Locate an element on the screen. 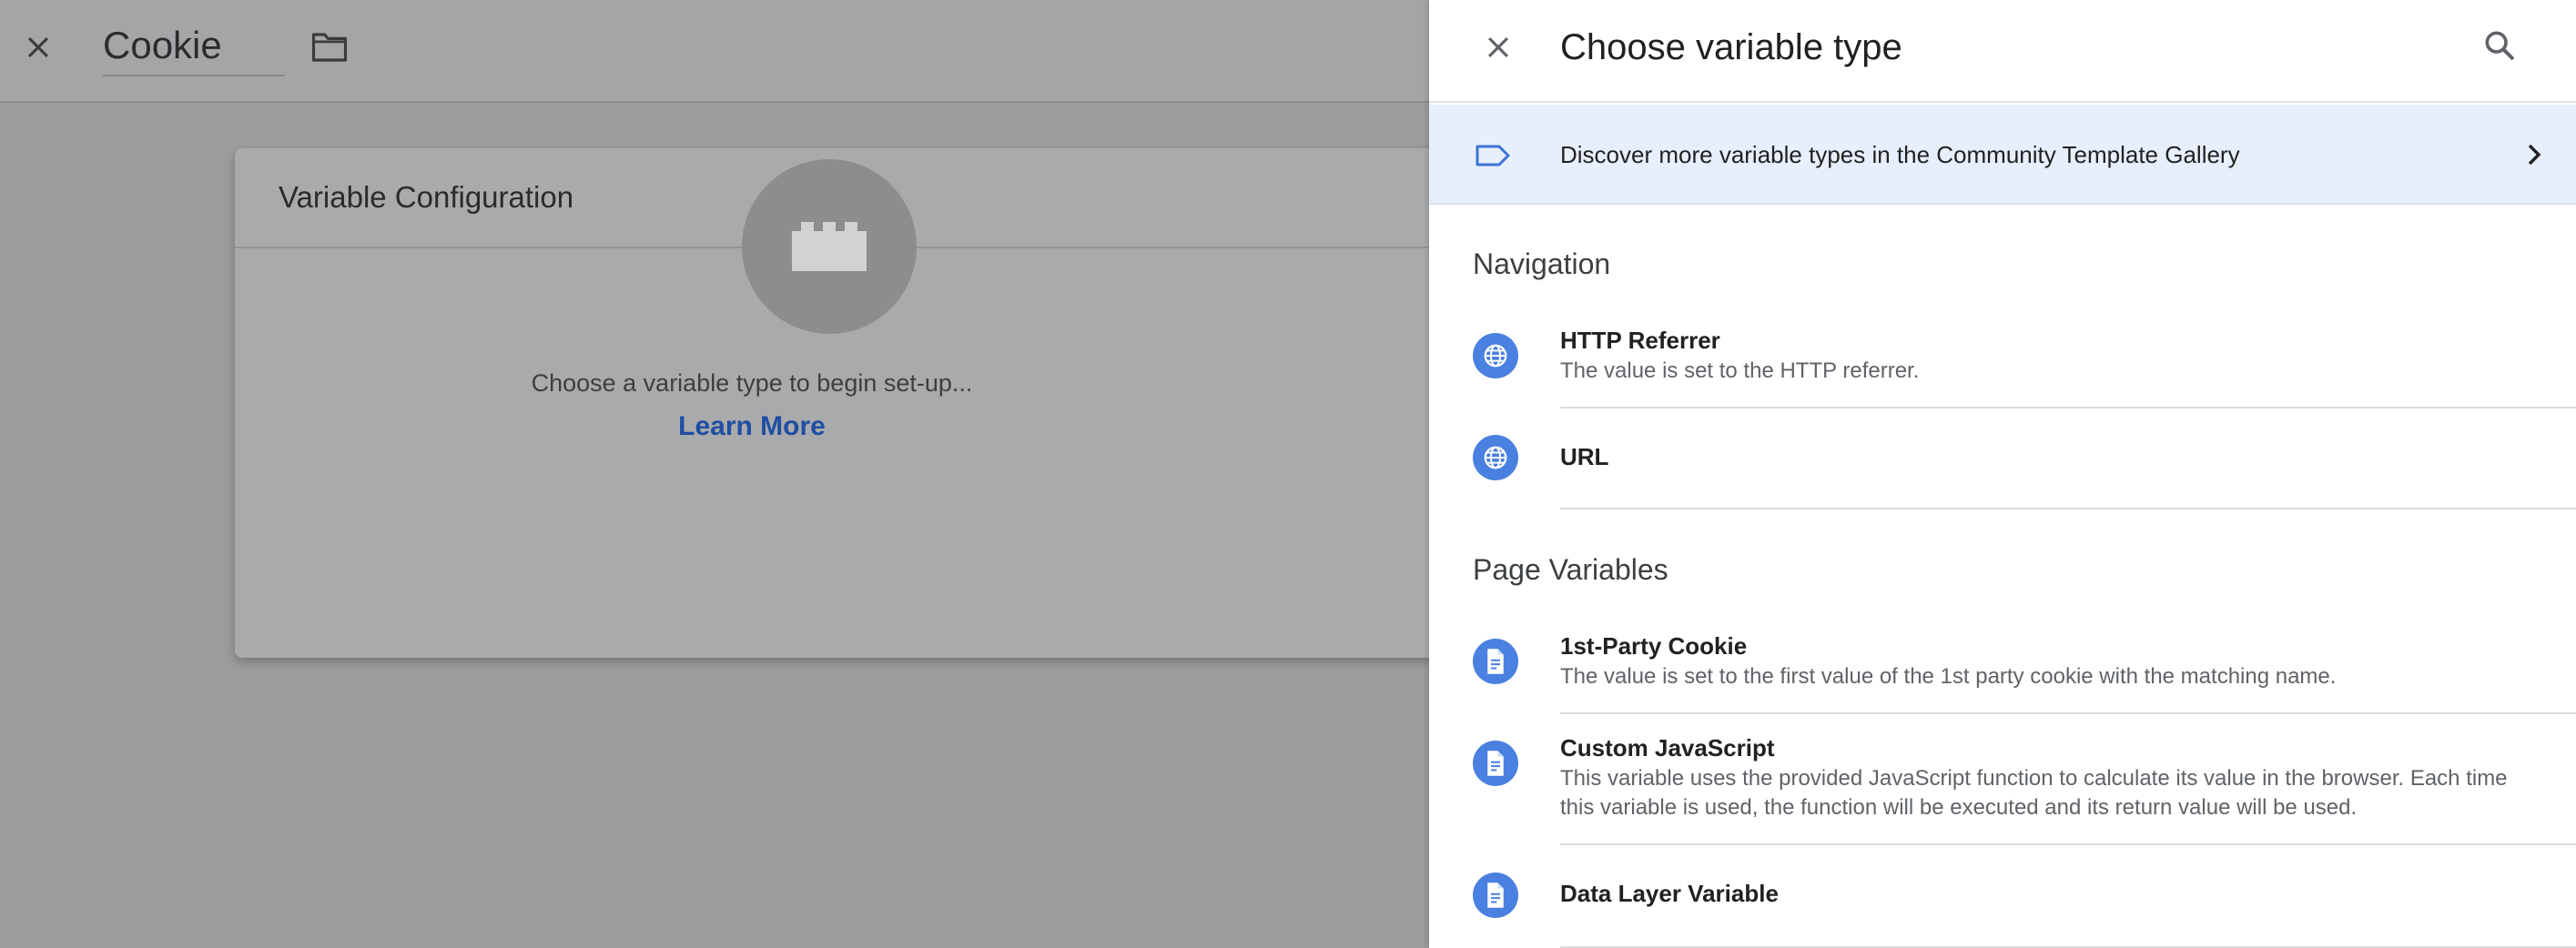  variable-type-placeholder is located at coordinates (829, 247).